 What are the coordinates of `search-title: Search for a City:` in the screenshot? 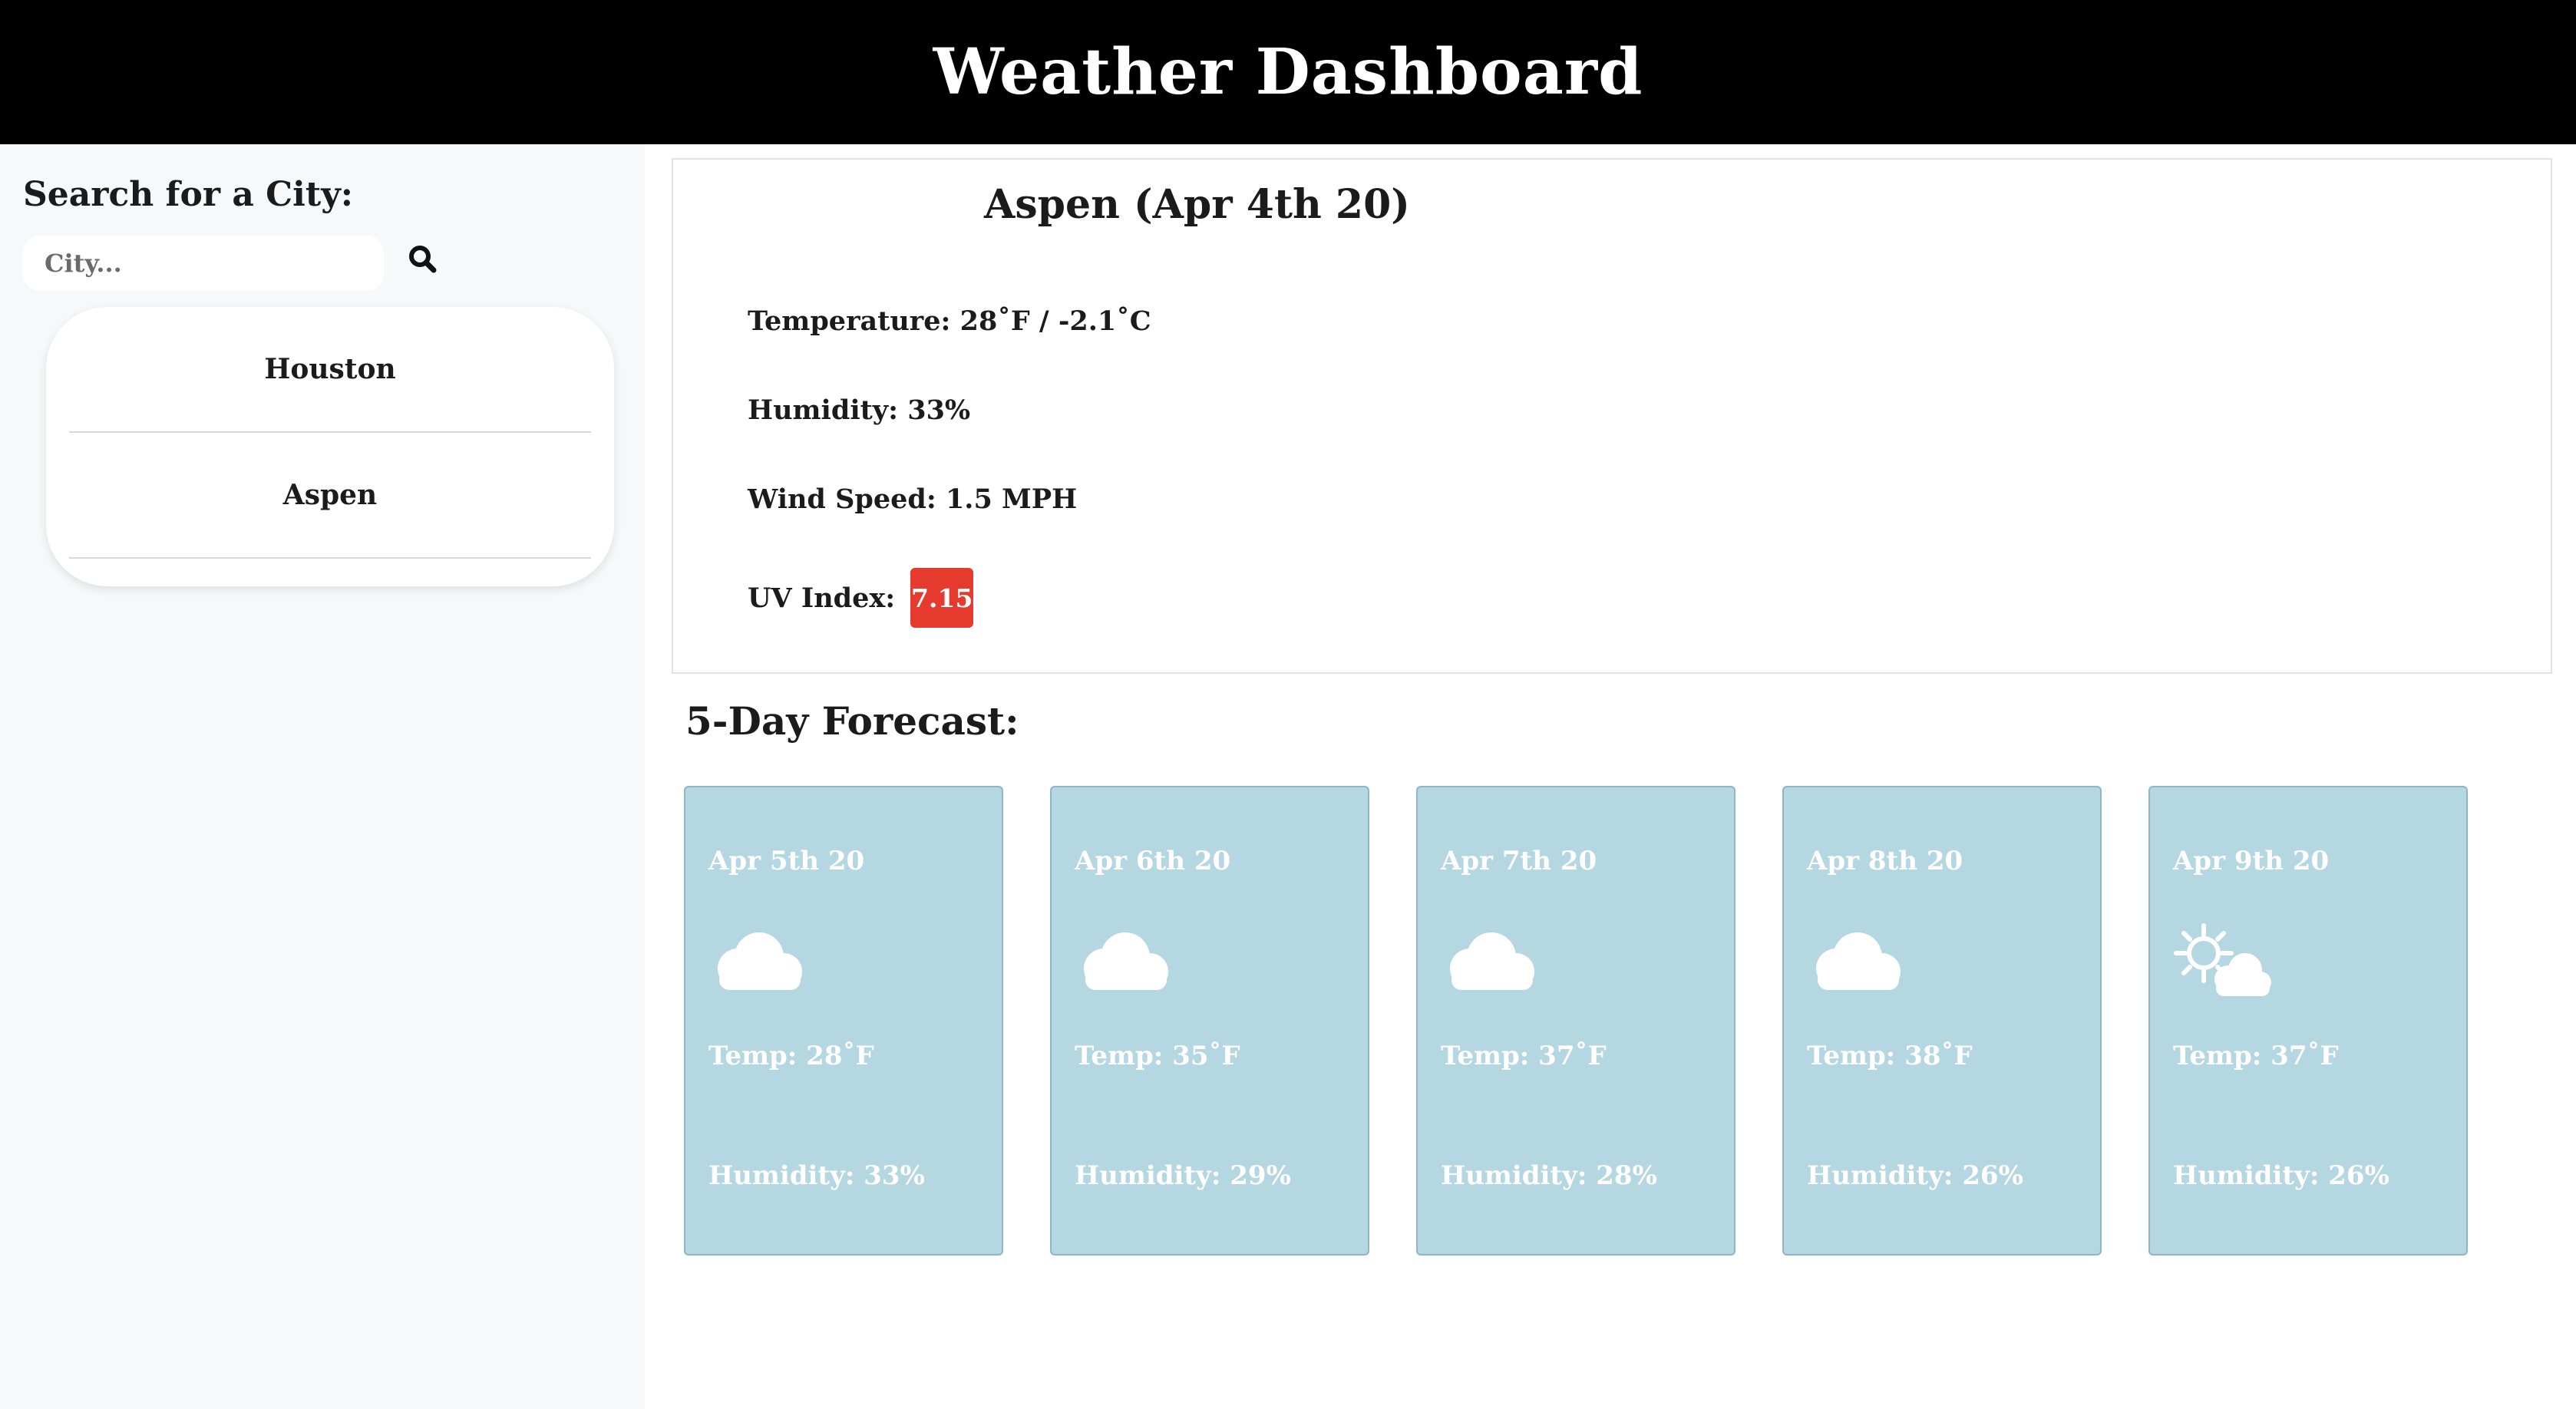 It's located at (188, 194).